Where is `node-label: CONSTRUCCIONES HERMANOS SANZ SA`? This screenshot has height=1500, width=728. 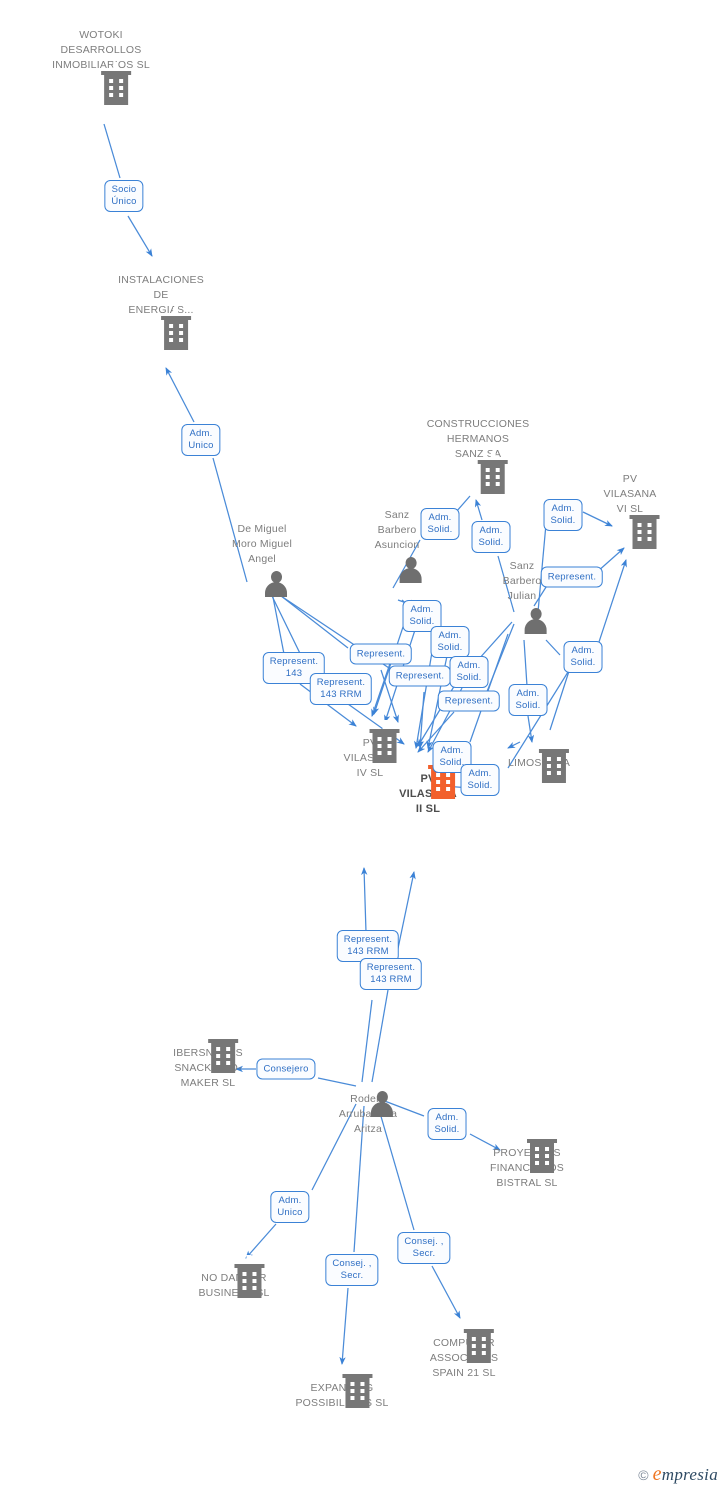
node-label: CONSTRUCCIONES HERMANOS SANZ SA is located at coordinates (478, 439).